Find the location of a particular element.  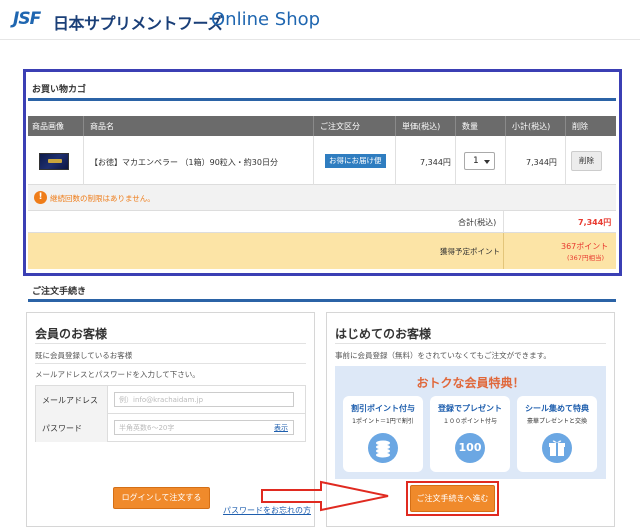

unit-price: 7,344円 is located at coordinates (435, 162).